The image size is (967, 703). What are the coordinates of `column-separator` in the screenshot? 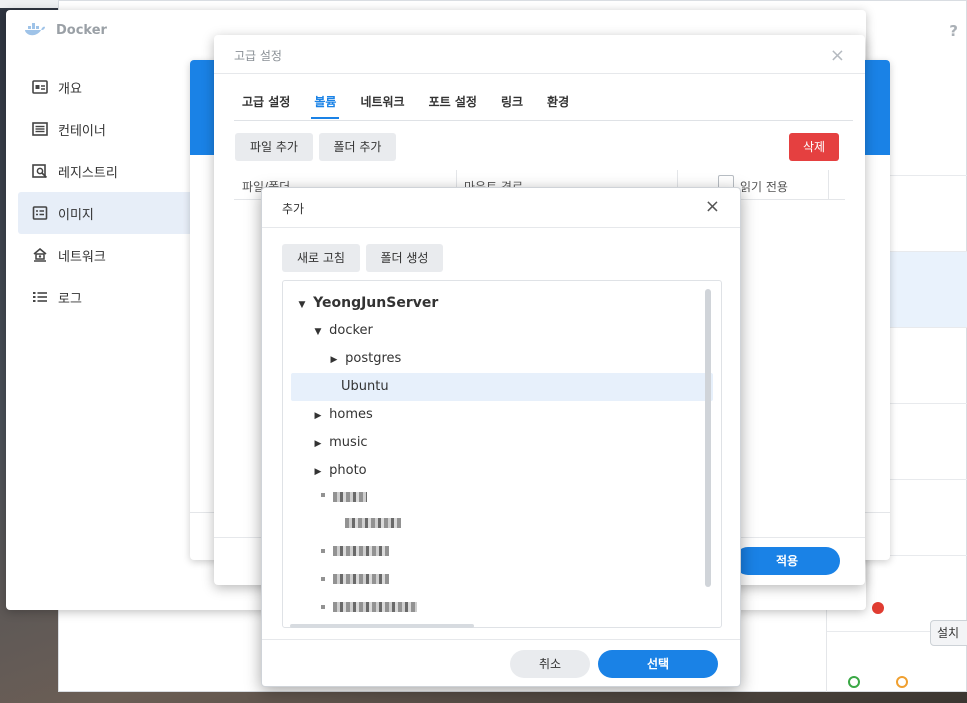 It's located at (828, 185).